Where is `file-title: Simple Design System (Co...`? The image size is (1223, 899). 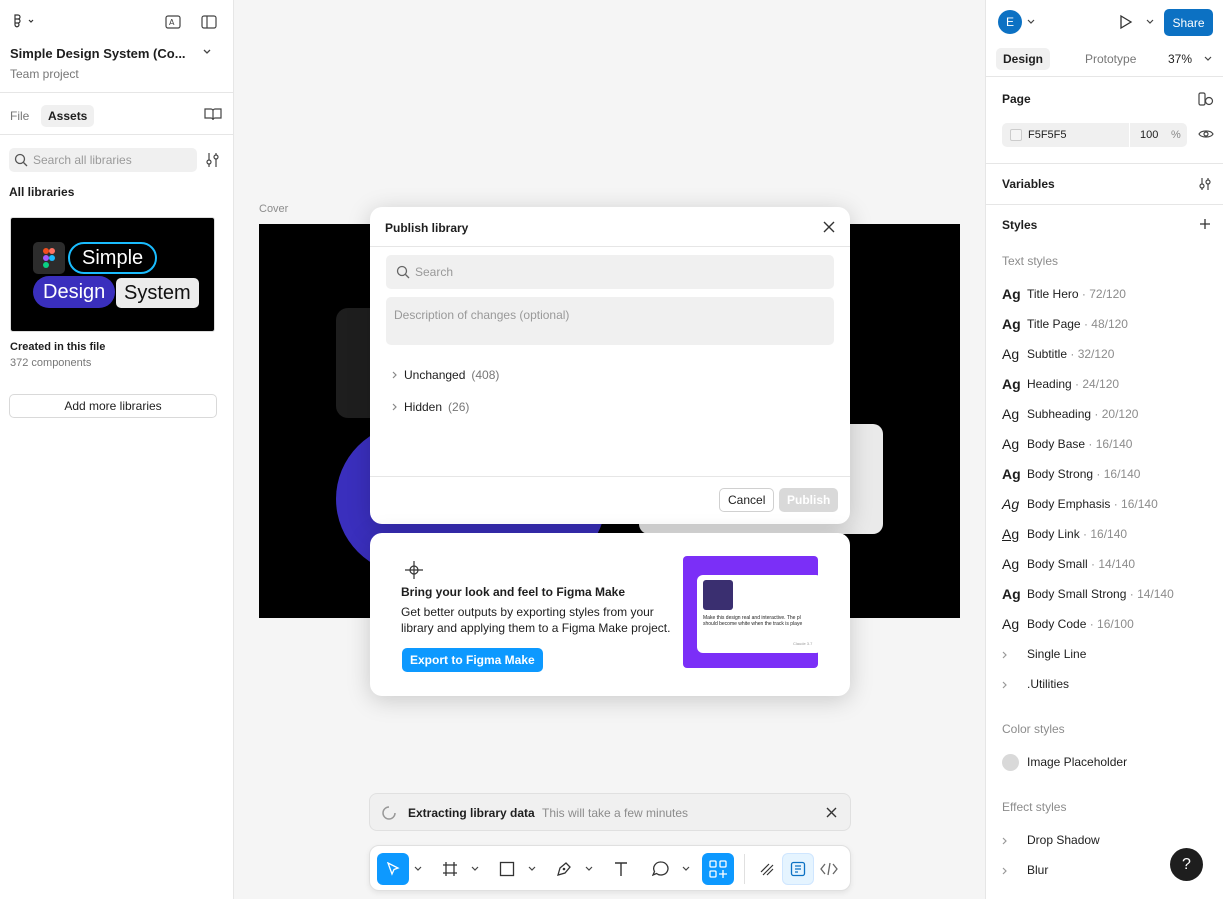 file-title: Simple Design System (Co... is located at coordinates (98, 53).